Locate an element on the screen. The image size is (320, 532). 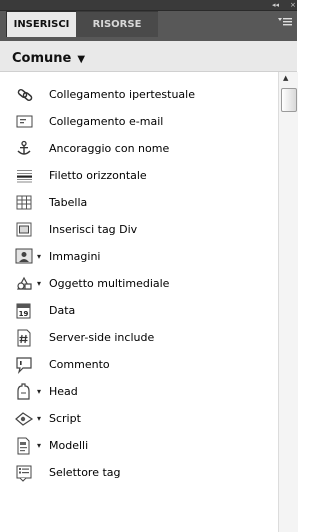
chevron-down-icon: ▼ is located at coordinates (81, 59).